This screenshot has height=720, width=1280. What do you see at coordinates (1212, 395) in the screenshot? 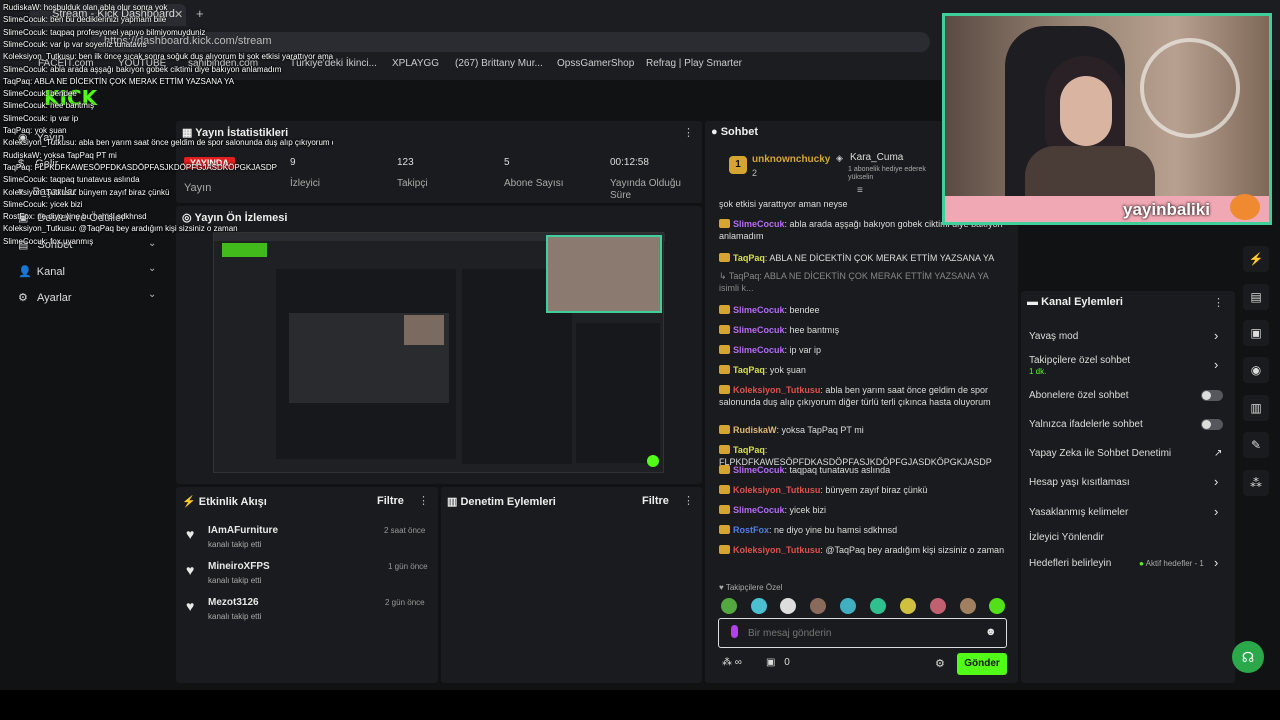
I see `subscribers-only-toggle` at bounding box center [1212, 395].